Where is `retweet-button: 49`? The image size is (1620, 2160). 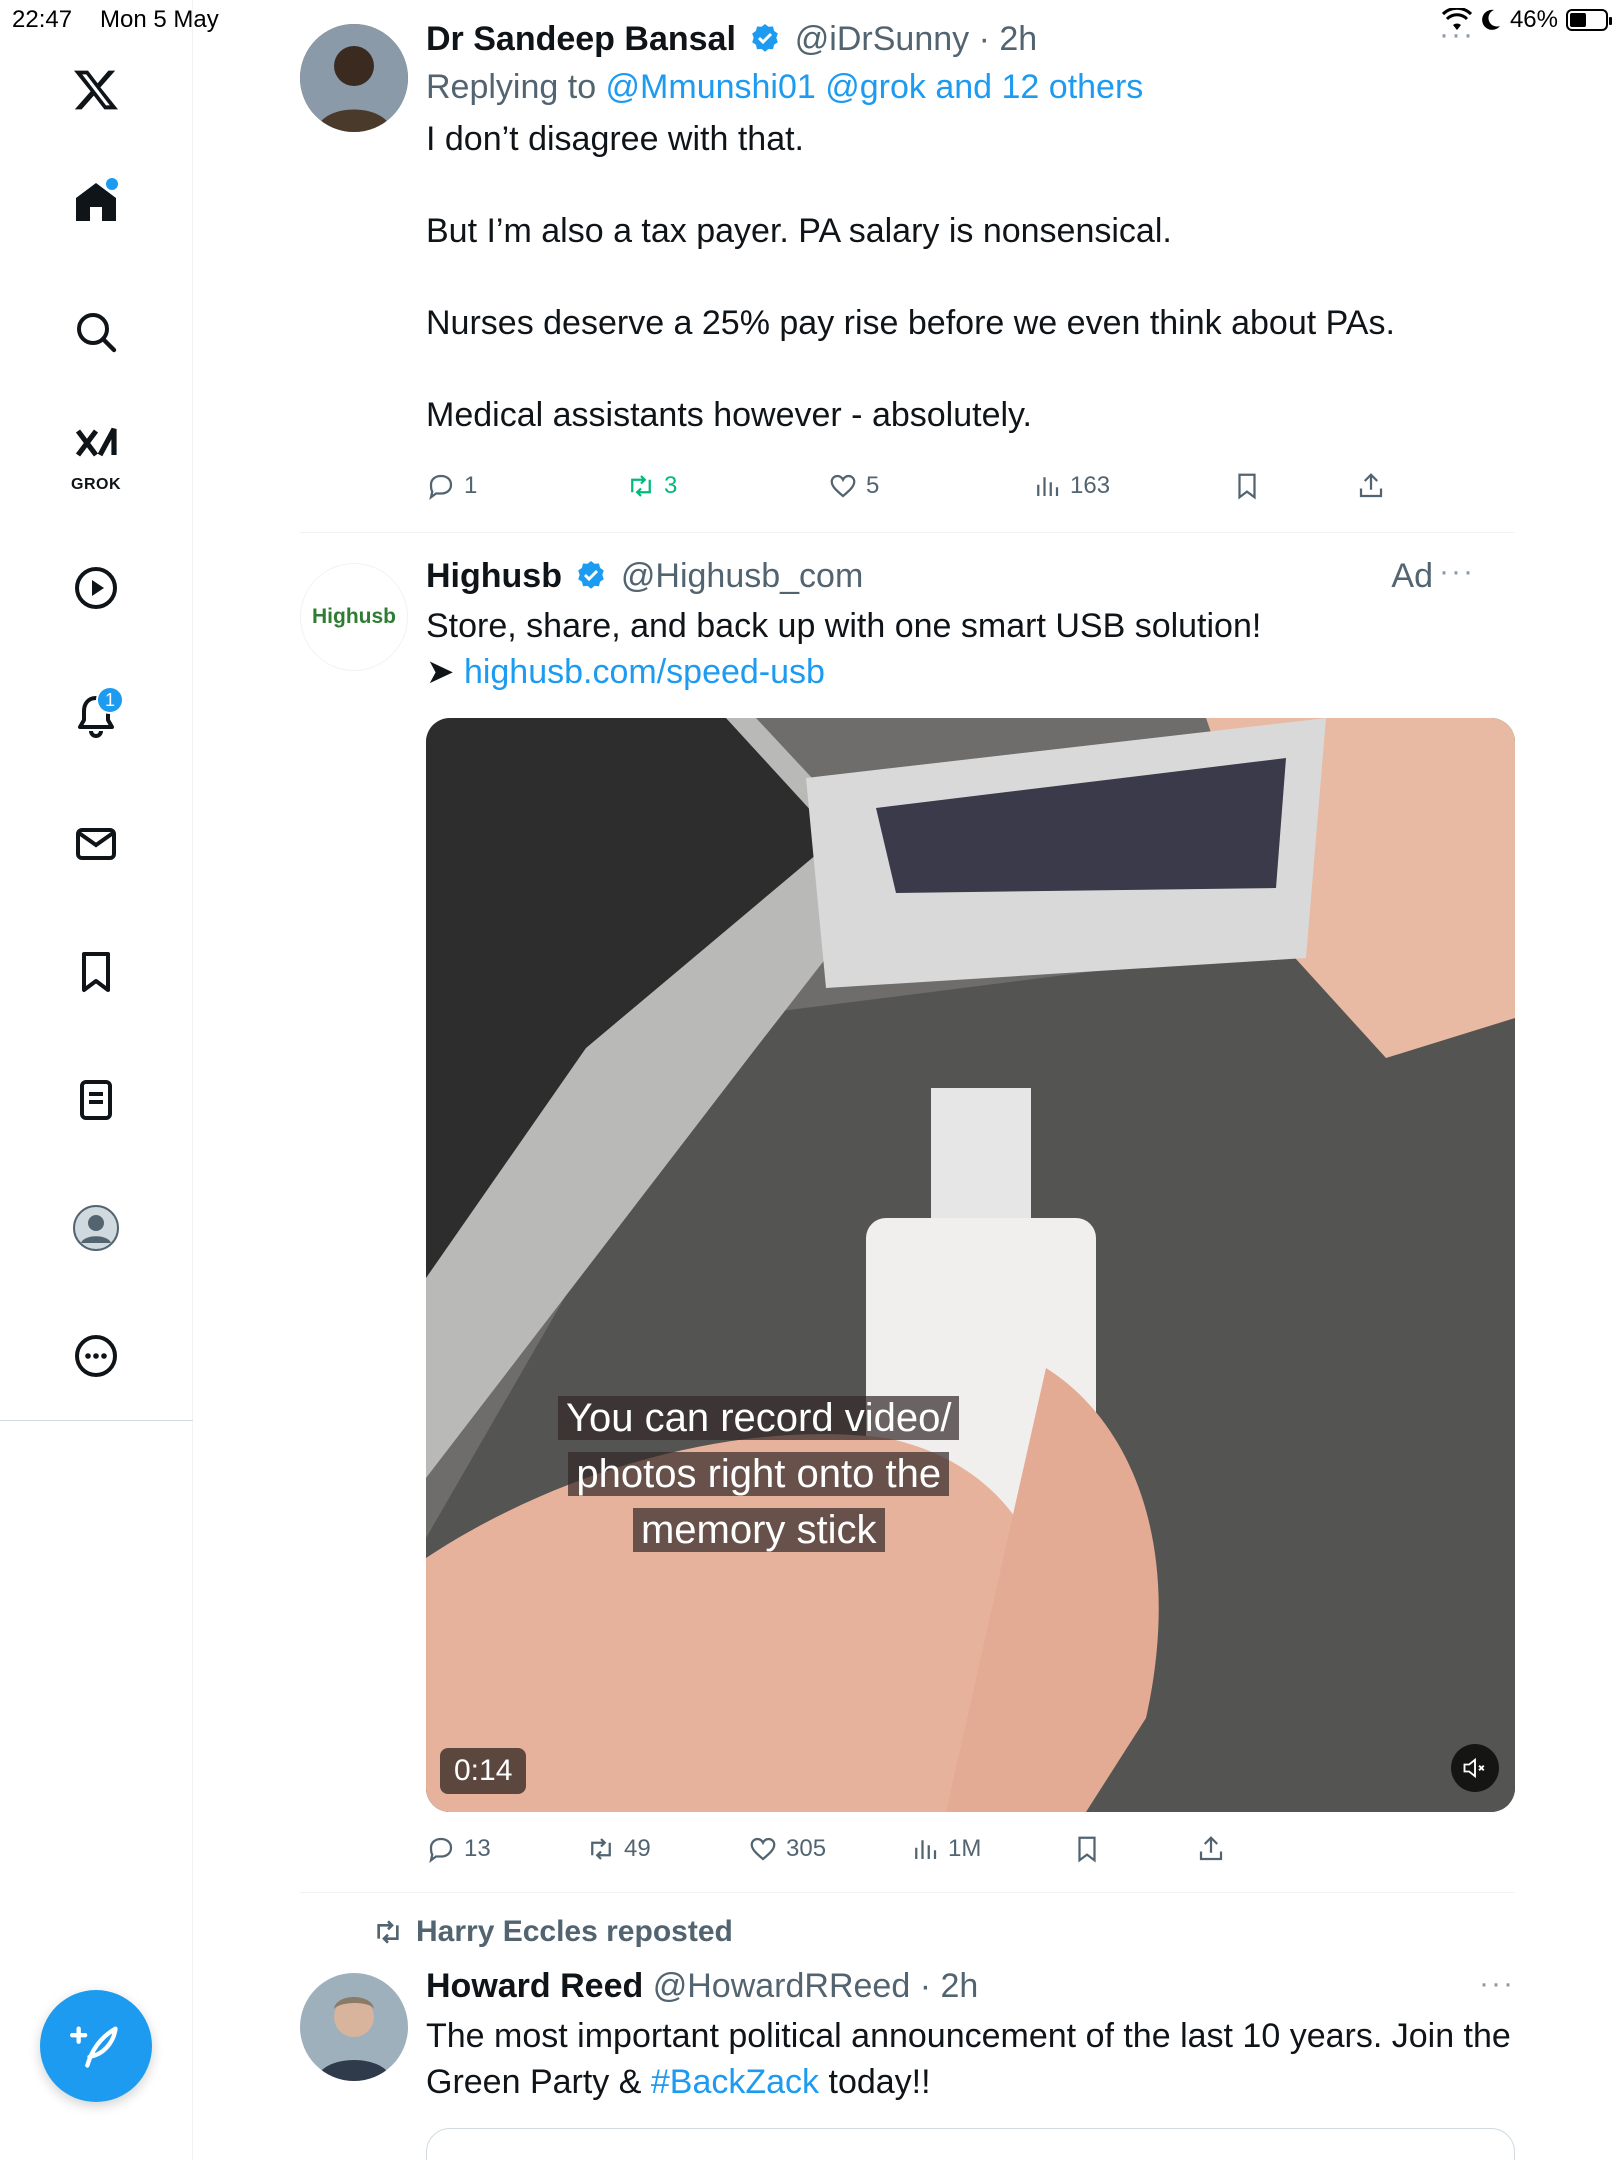
retweet-button: 49 is located at coordinates (618, 1849).